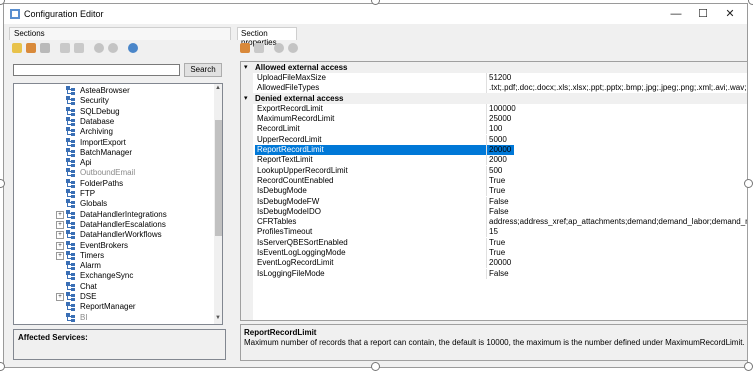  I want to click on property-row: LookupUpperRecordLimit 500, so click(494, 170).